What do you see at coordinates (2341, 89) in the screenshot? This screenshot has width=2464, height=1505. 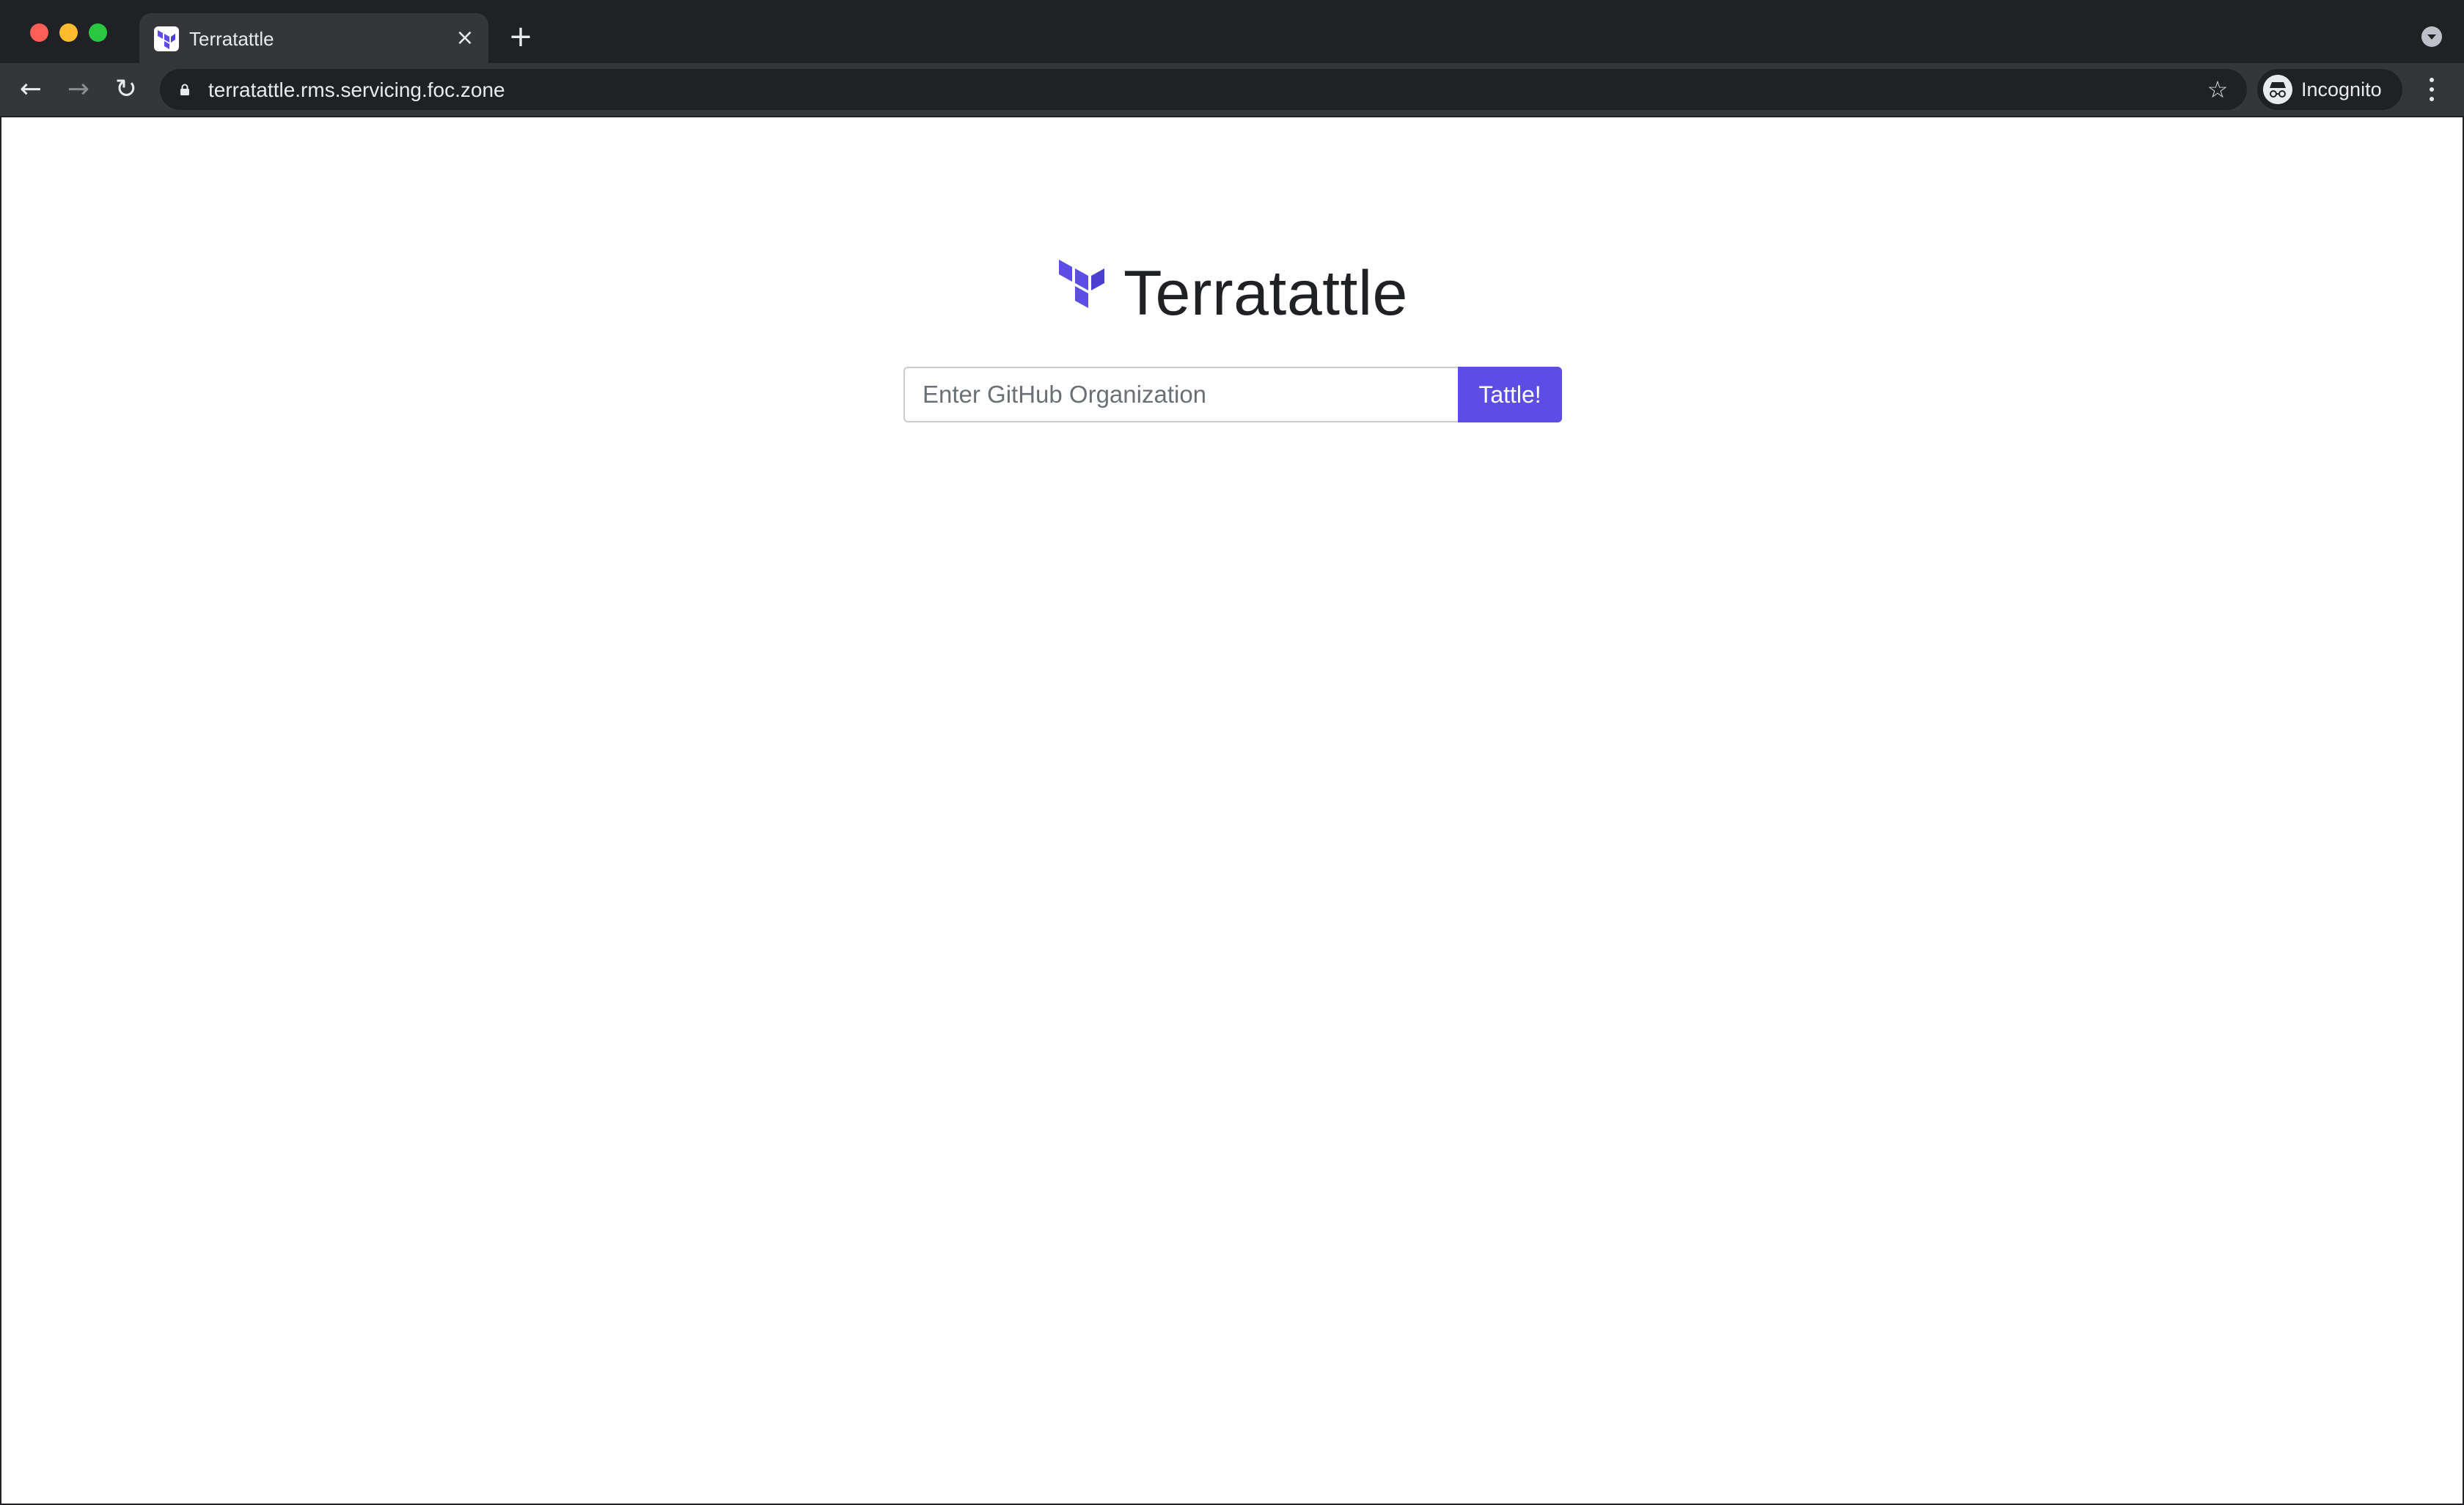 I see `incognito-label: Incognito` at bounding box center [2341, 89].